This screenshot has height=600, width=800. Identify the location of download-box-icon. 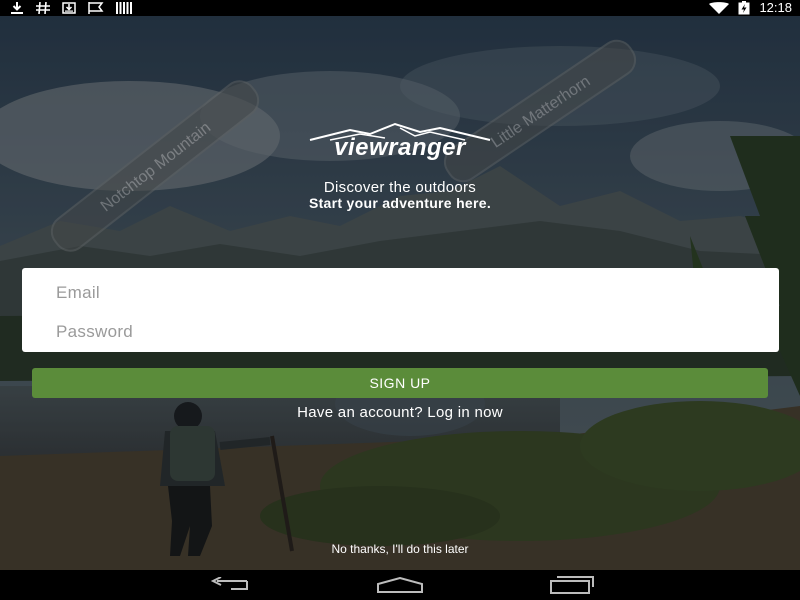
(69, 8).